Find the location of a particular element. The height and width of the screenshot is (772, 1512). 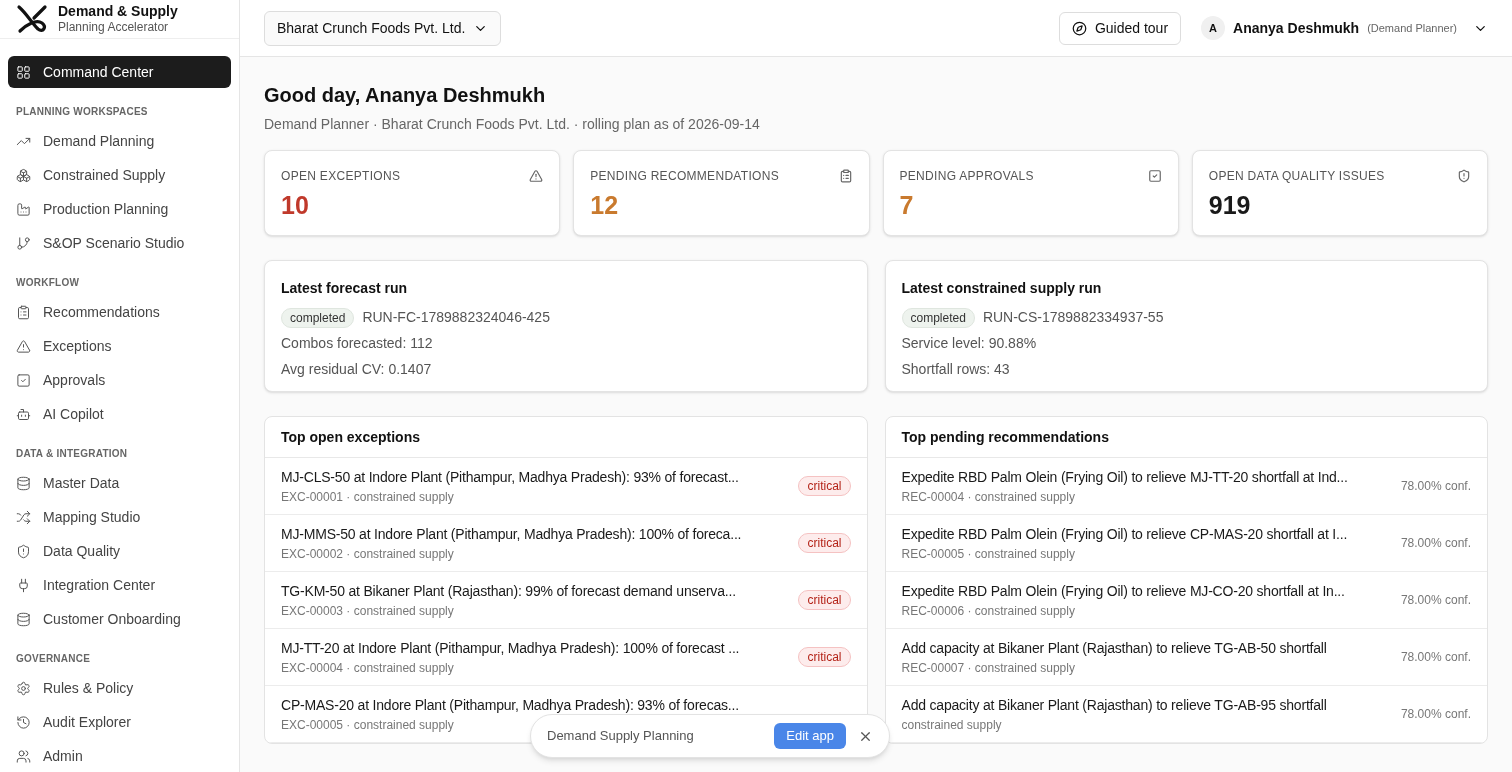

run-id: RUN-FC-1789882324046-425 is located at coordinates (456, 317).